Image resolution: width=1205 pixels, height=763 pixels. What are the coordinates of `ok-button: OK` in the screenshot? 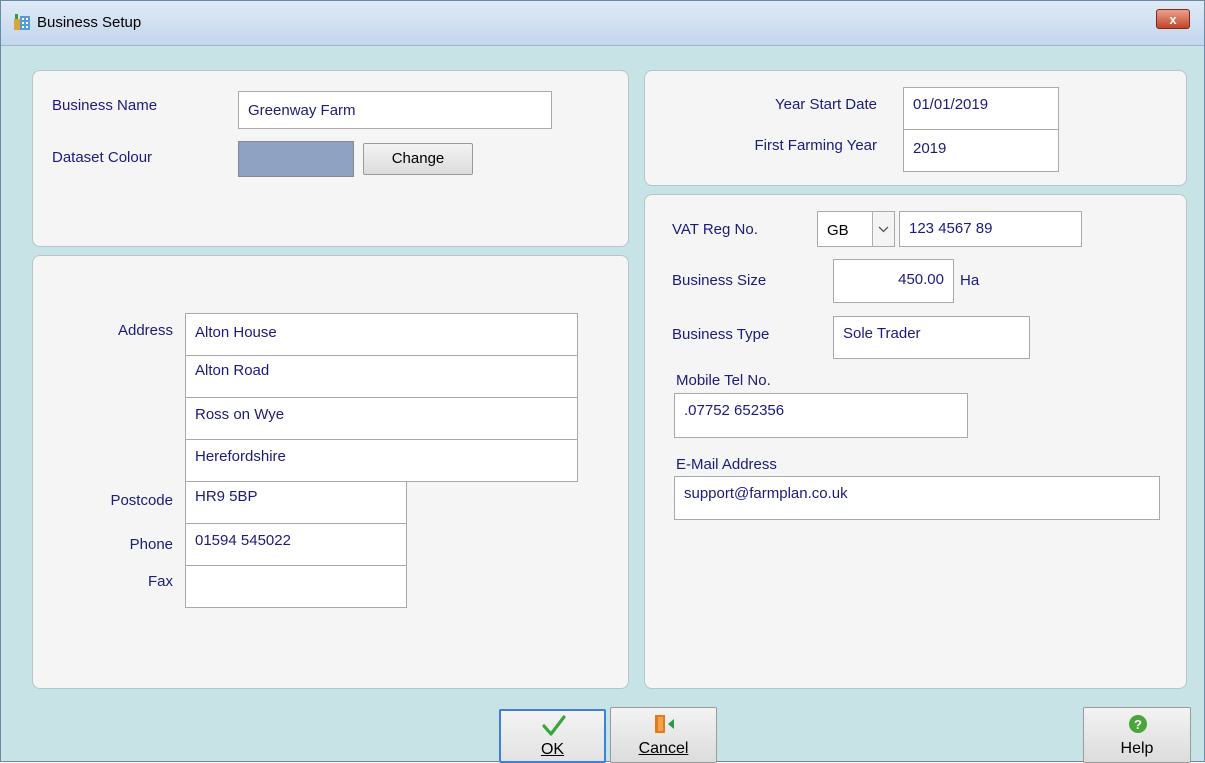 It's located at (552, 736).